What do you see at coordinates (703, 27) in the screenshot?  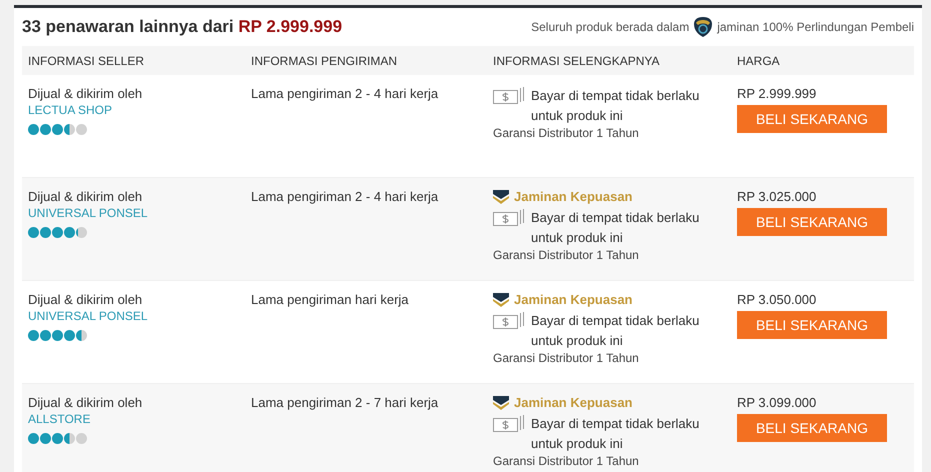 I see `shield-icon` at bounding box center [703, 27].